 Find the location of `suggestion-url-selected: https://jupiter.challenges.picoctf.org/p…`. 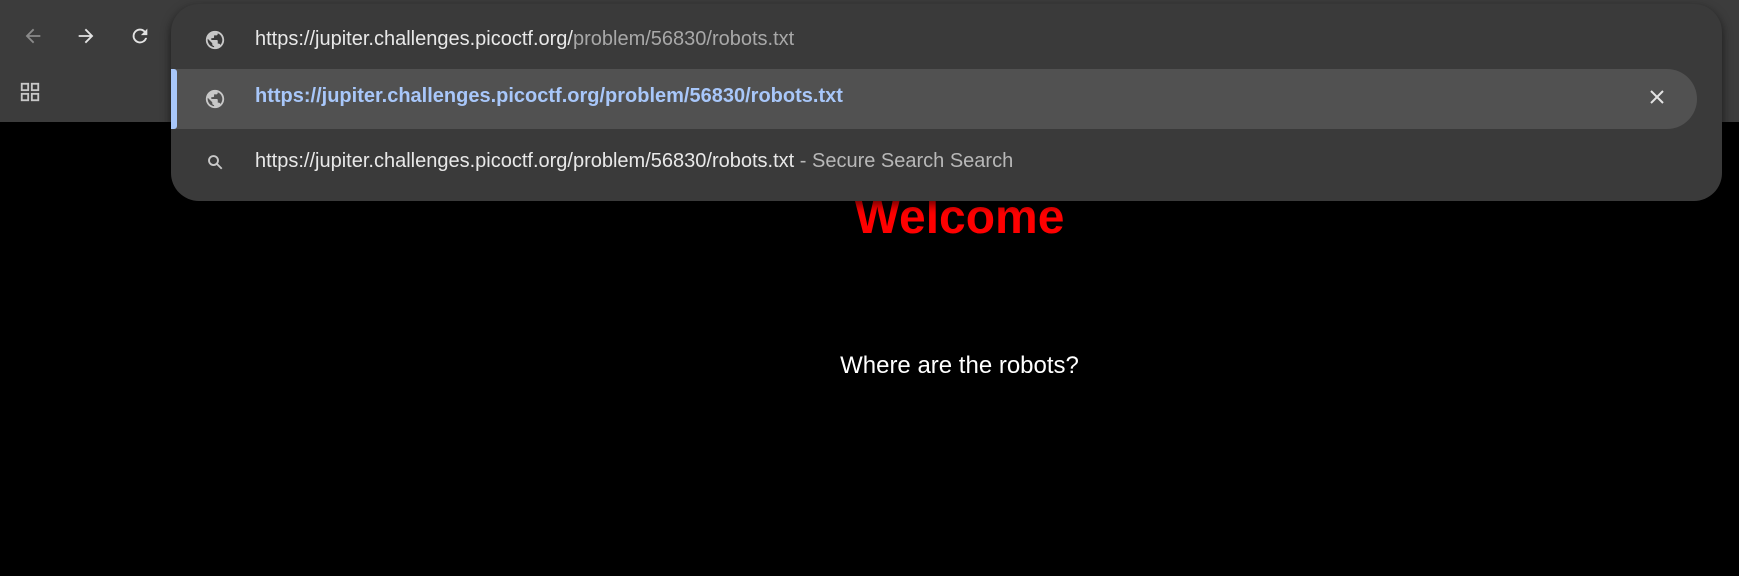

suggestion-url-selected: https://jupiter.challenges.picoctf.org/p… is located at coordinates (934, 99).